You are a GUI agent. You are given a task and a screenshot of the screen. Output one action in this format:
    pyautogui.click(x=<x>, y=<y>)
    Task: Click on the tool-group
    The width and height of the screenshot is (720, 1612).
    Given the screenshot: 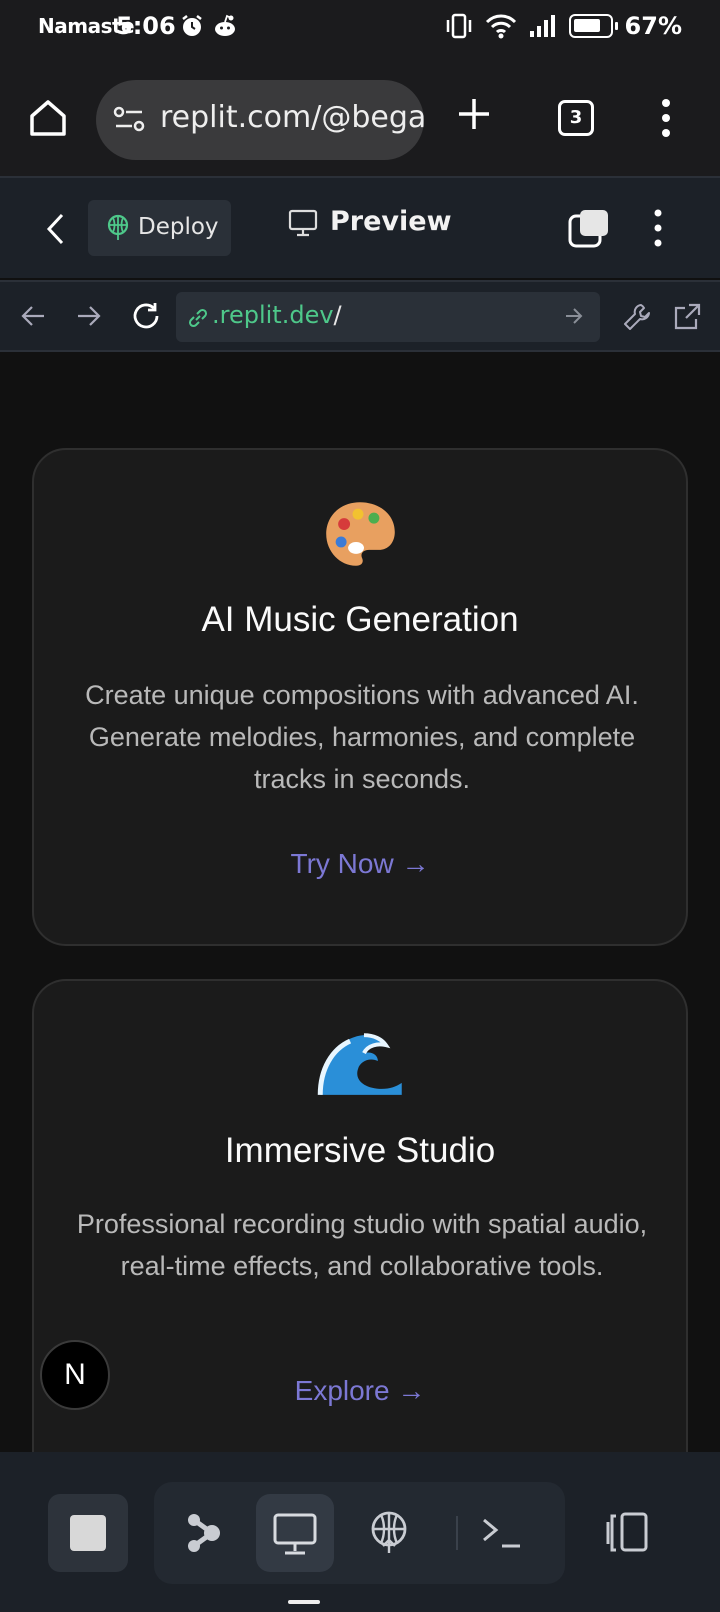 What is the action you would take?
    pyautogui.click(x=359, y=1533)
    